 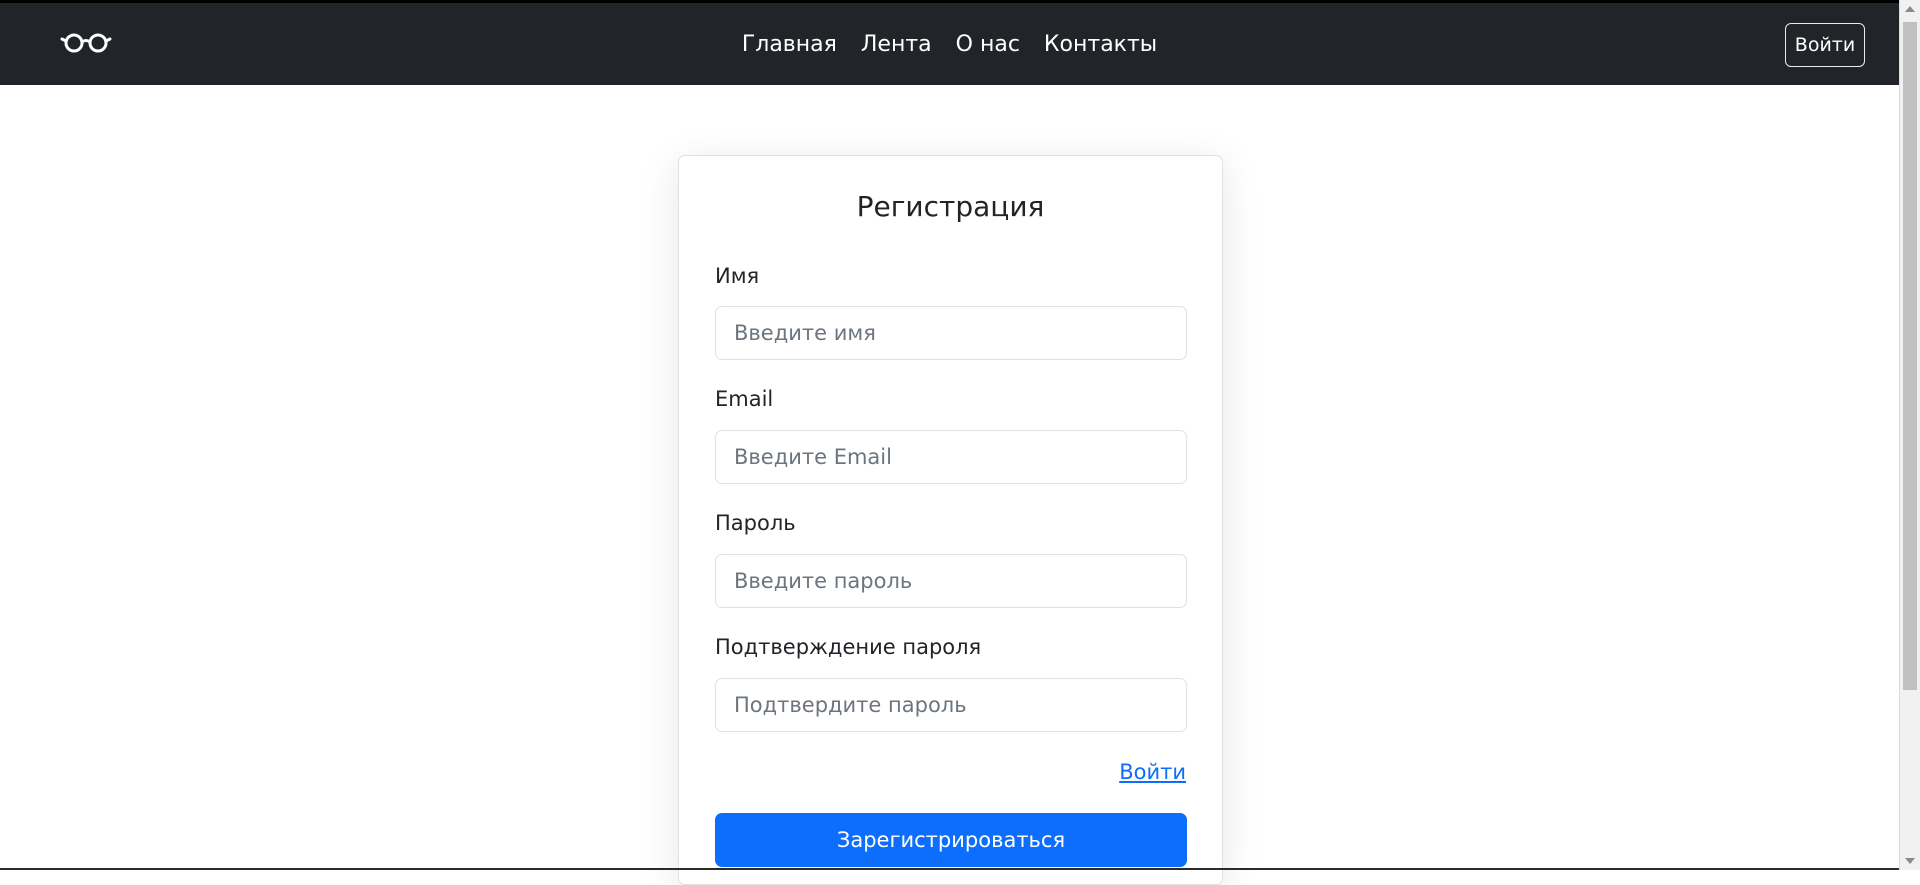 I want to click on name-label: Имя, so click(x=737, y=276).